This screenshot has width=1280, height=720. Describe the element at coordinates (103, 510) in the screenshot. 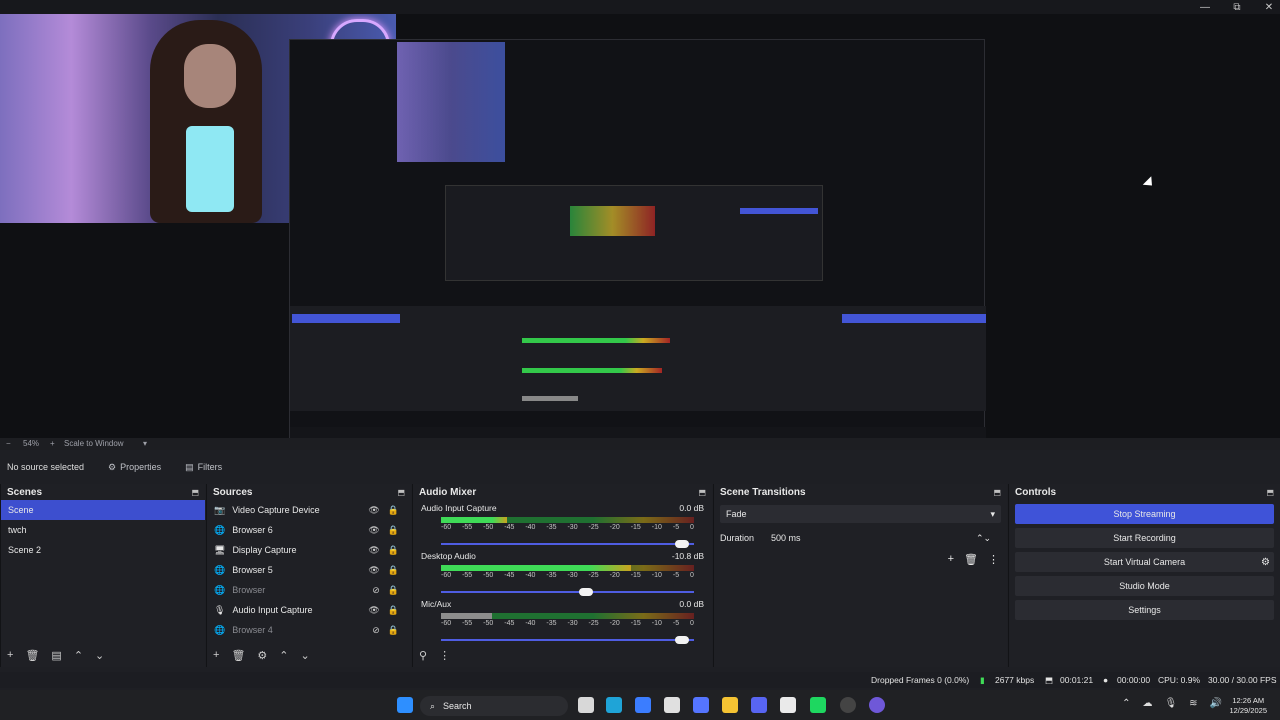

I see `scene-item-scene: Scene` at that location.